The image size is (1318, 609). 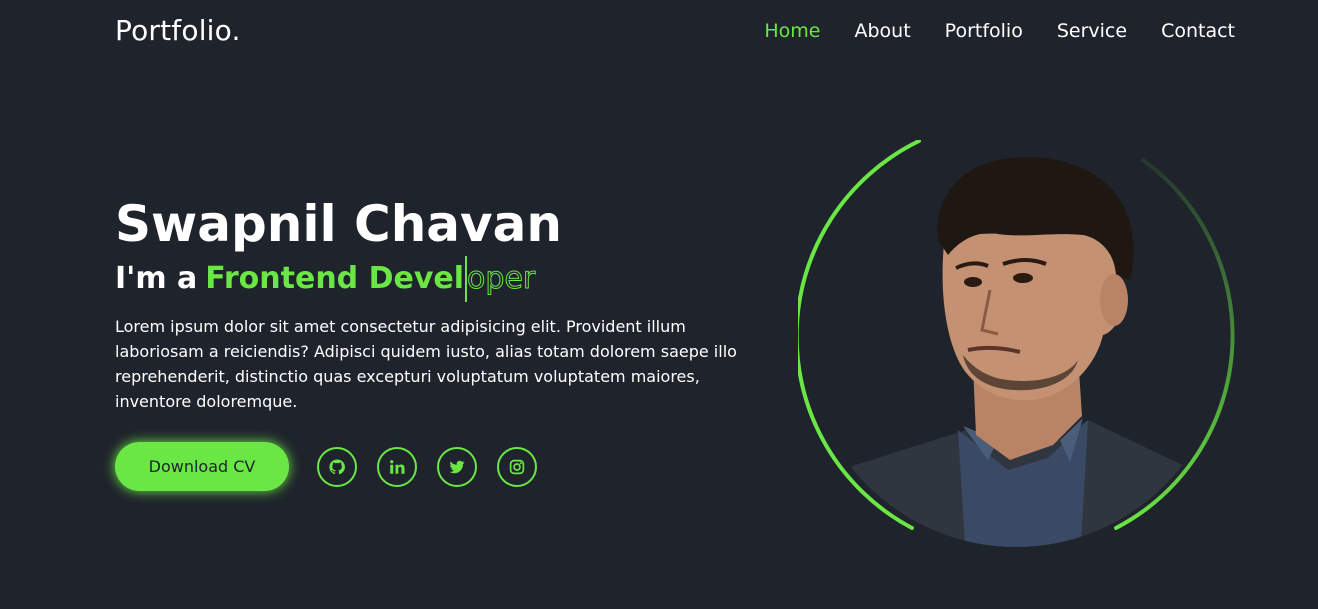 I want to click on nav-portfolio: Portfolio, so click(x=984, y=31).